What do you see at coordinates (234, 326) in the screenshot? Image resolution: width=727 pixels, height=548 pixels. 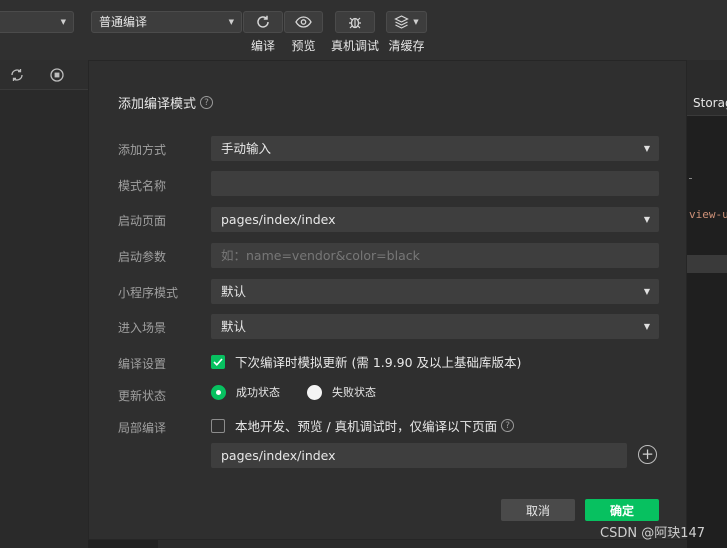 I see `scene-value: 默认` at bounding box center [234, 326].